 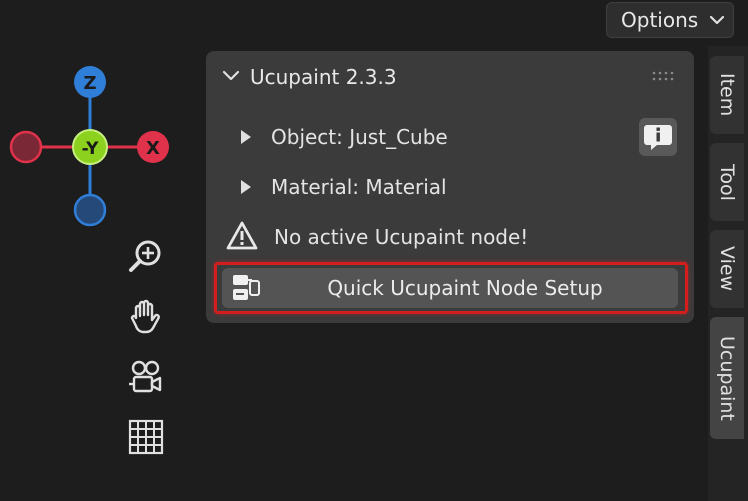 What do you see at coordinates (359, 137) in the screenshot?
I see `object-label: Object: Just_Cube` at bounding box center [359, 137].